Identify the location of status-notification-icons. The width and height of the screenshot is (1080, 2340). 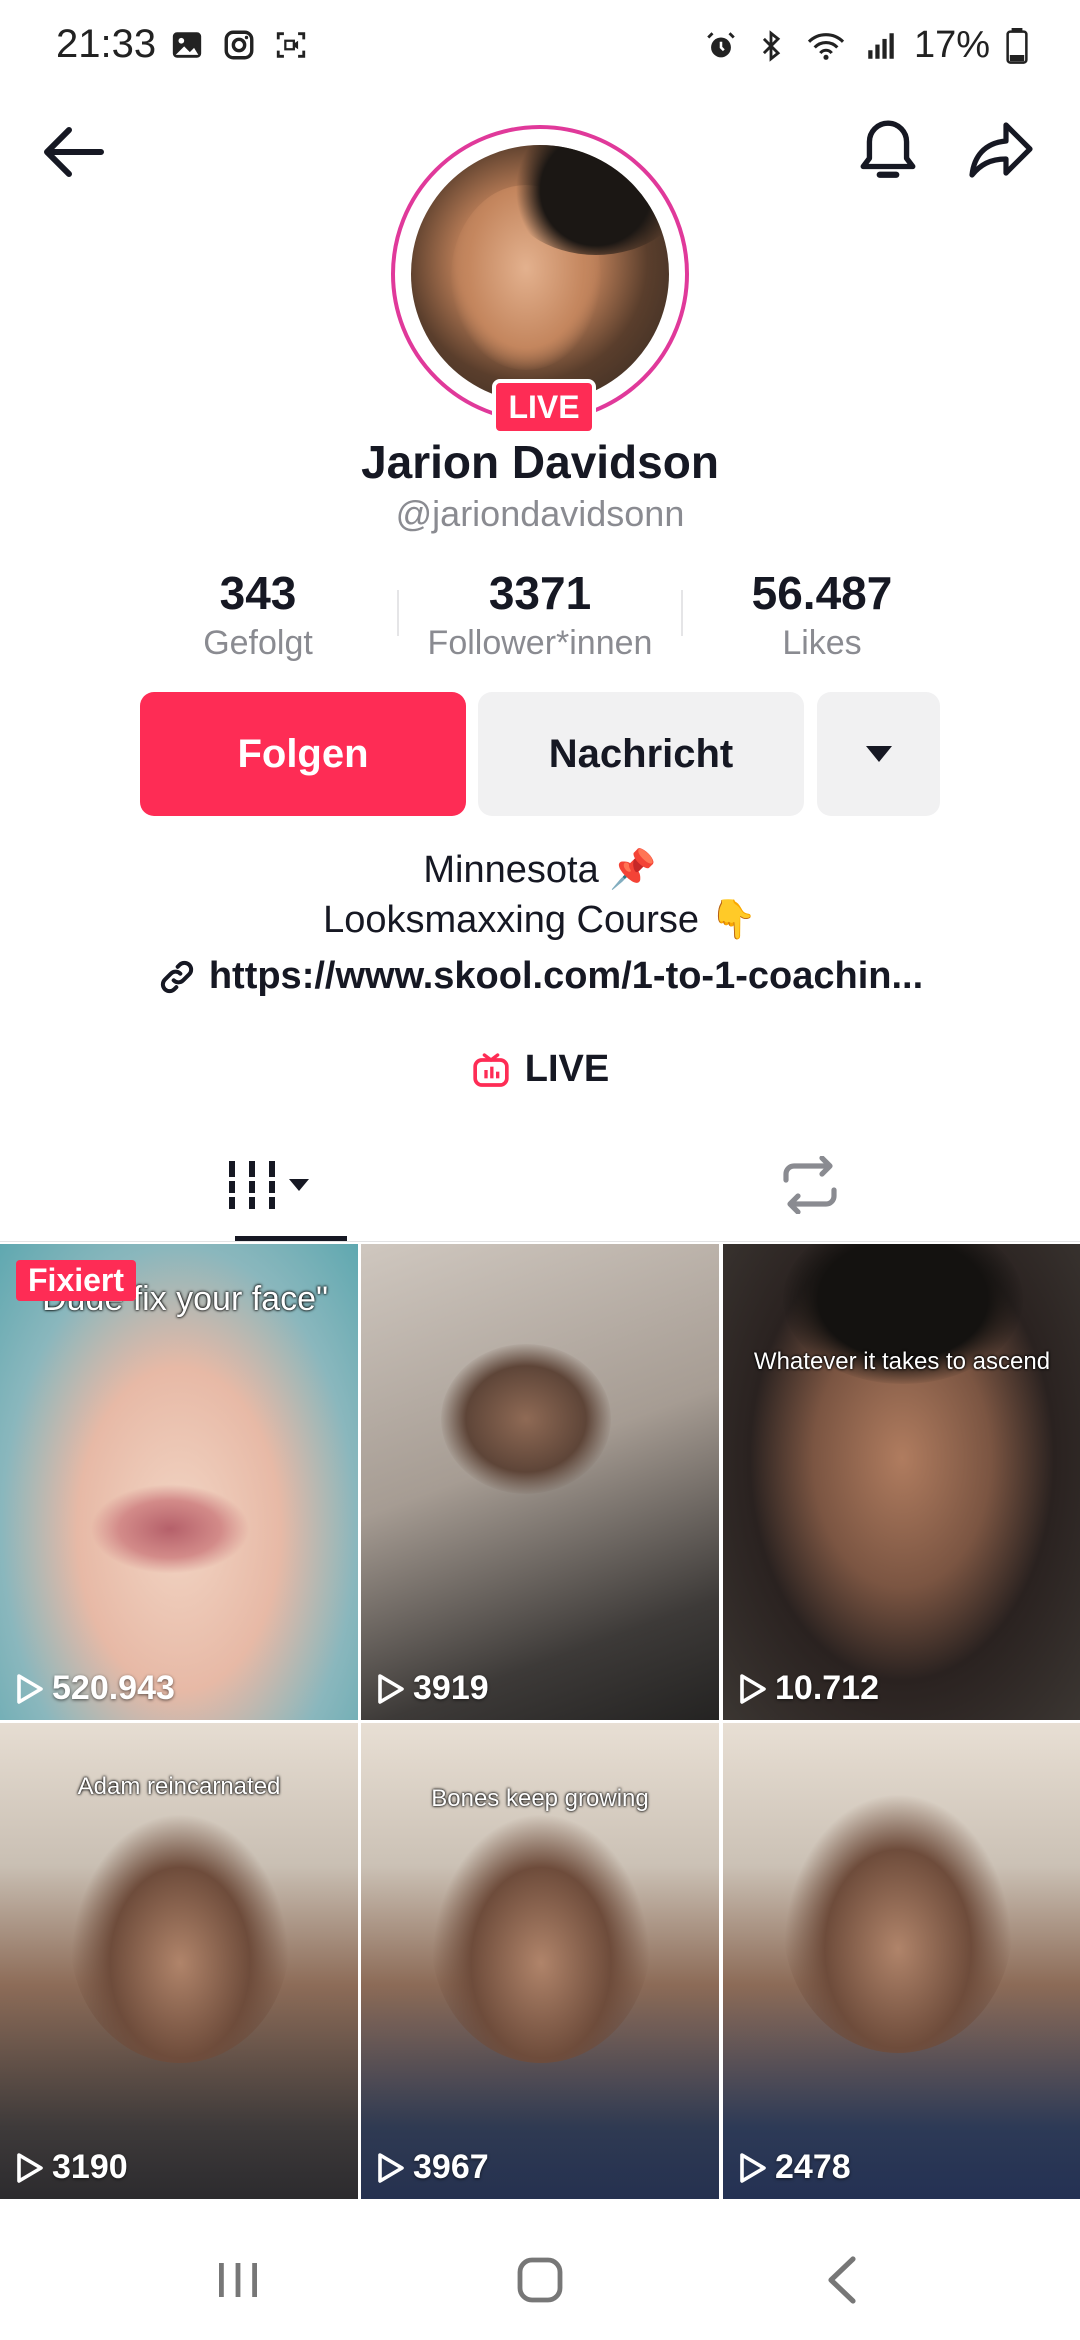
(239, 45).